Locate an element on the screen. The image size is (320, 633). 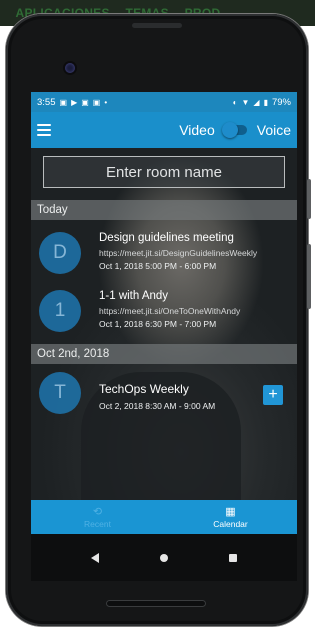
status-bar: 3:55 ▣ ▶ ▣ ▣ • ◐ ▼ ◢ ▮ 79% is located at coordinates (164, 102).